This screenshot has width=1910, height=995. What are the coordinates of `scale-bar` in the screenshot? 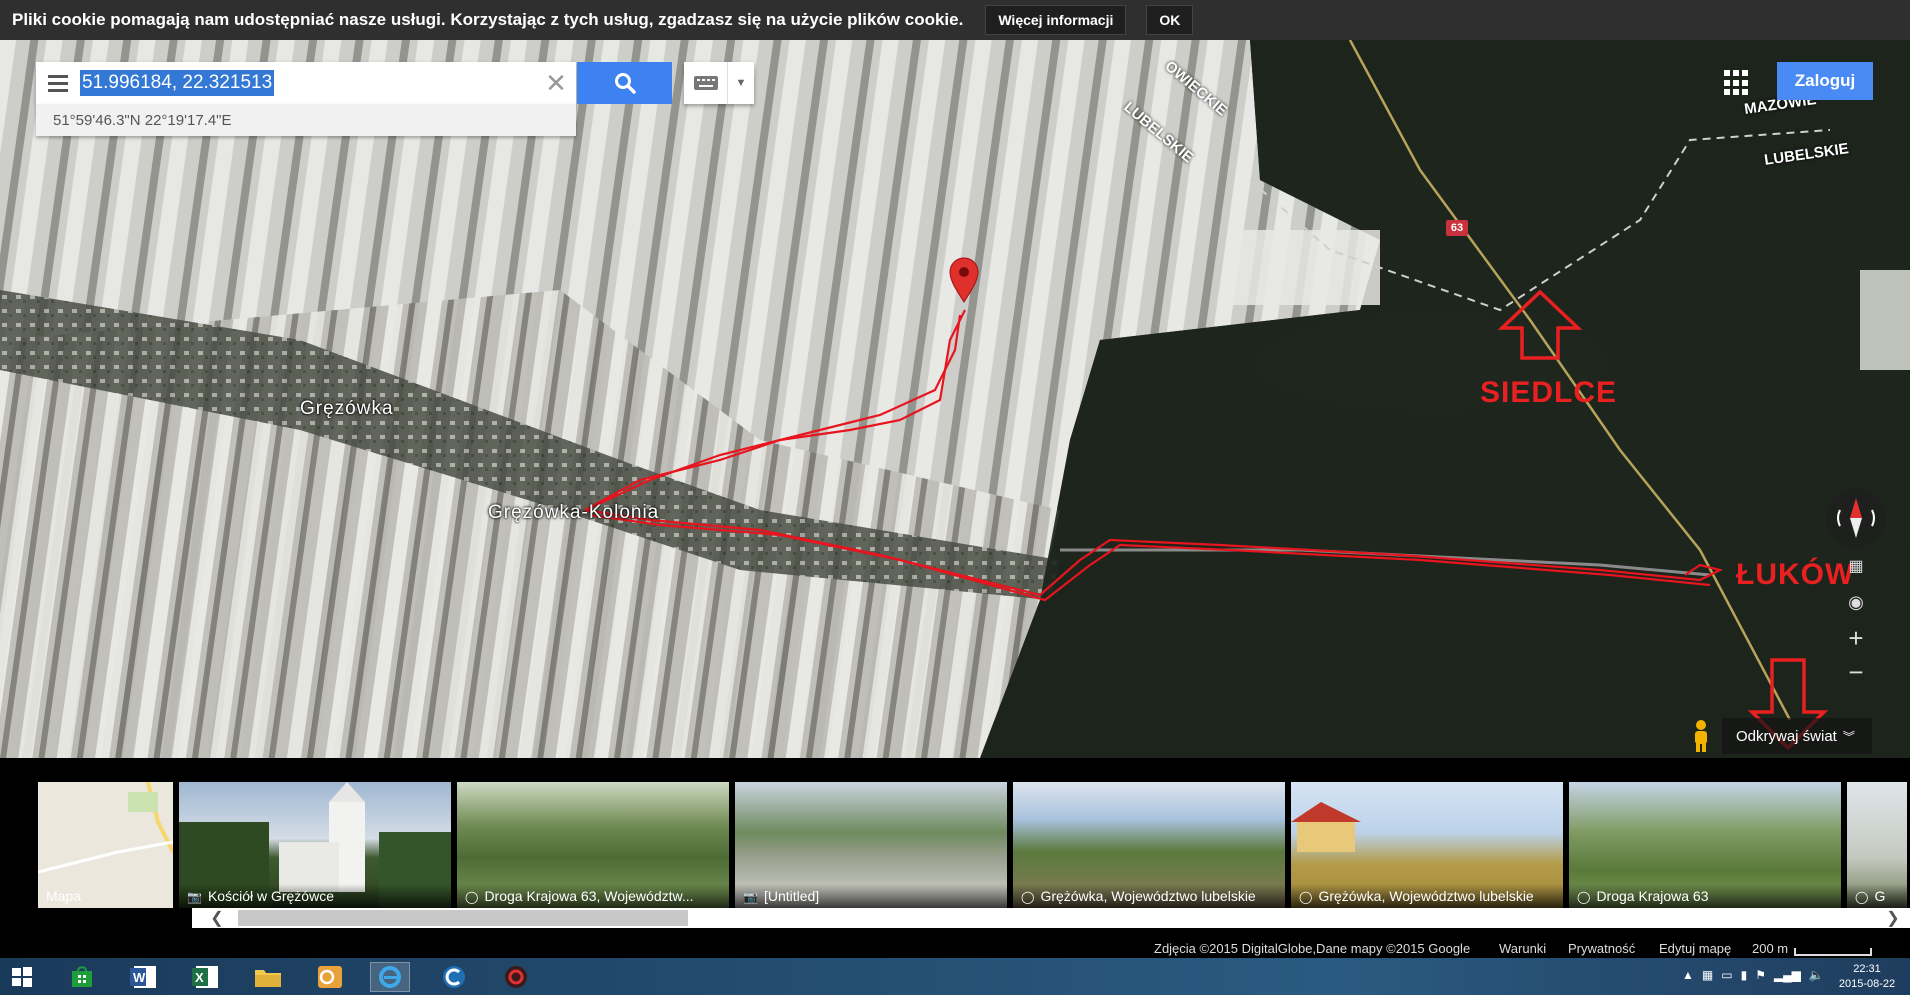 It's located at (1833, 952).